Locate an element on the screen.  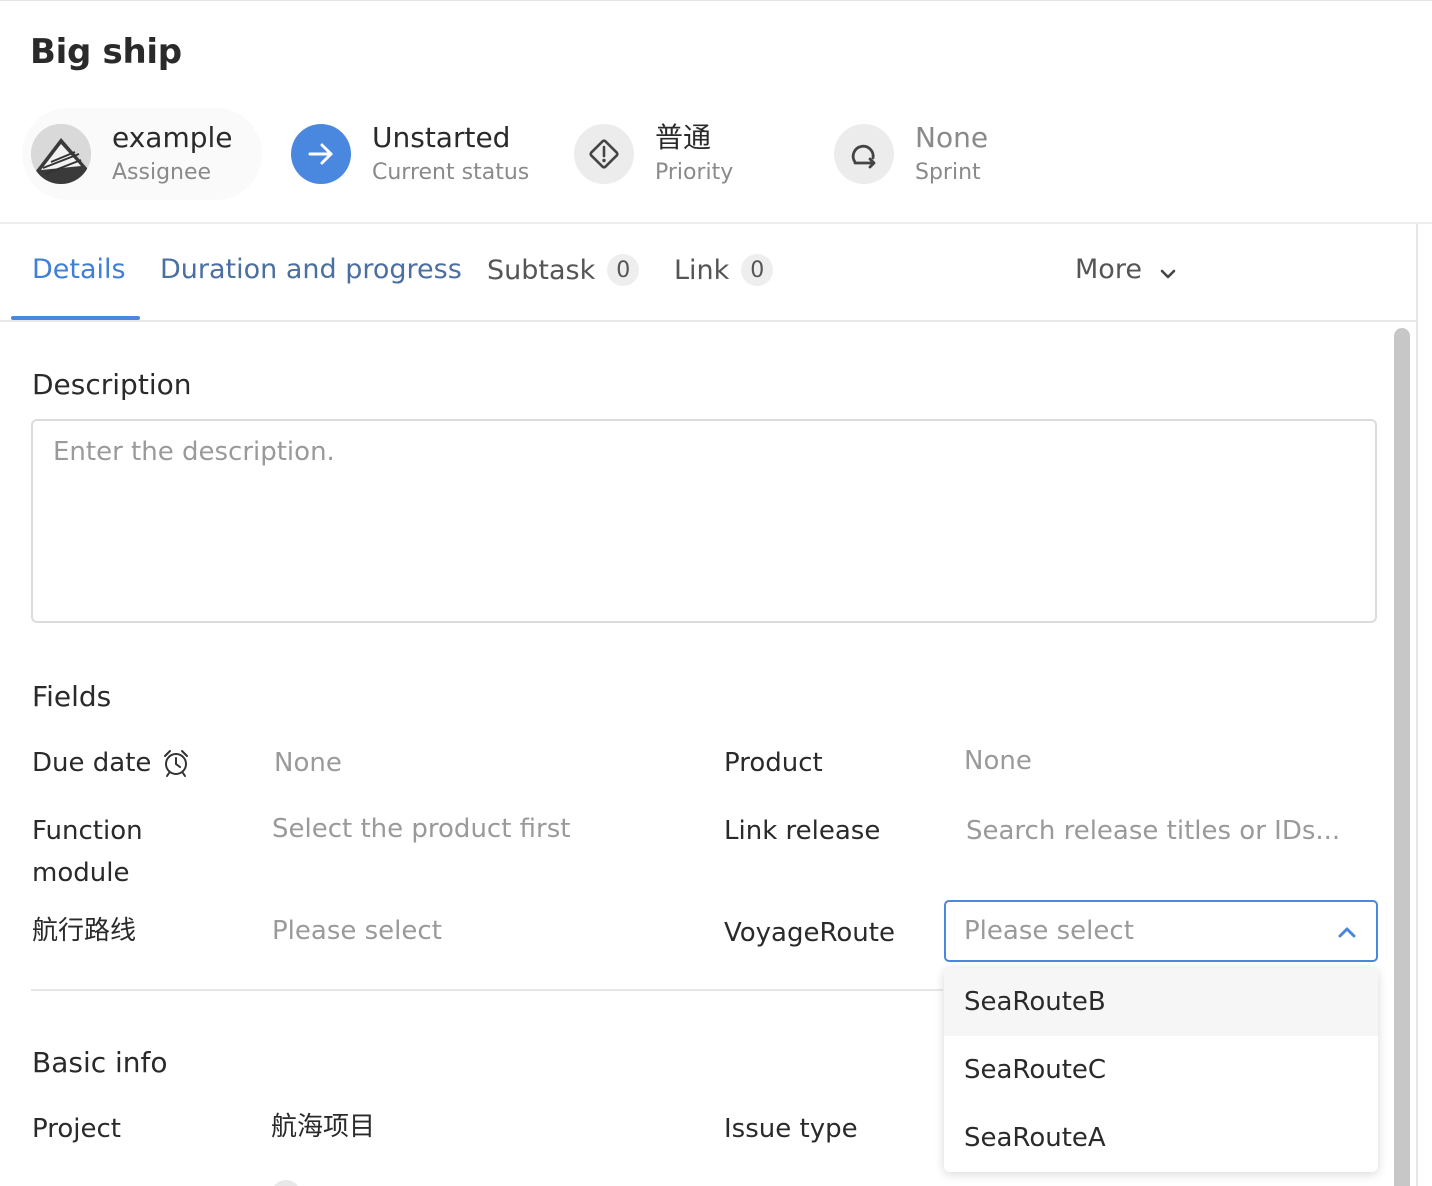
top-border is located at coordinates (716, 0).